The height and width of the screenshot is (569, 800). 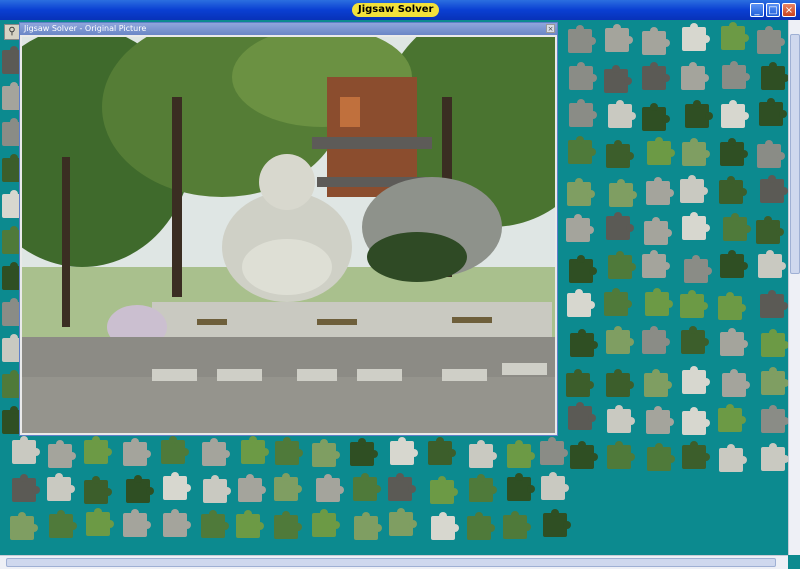 I want to click on close-button: ×, so click(x=789, y=10).